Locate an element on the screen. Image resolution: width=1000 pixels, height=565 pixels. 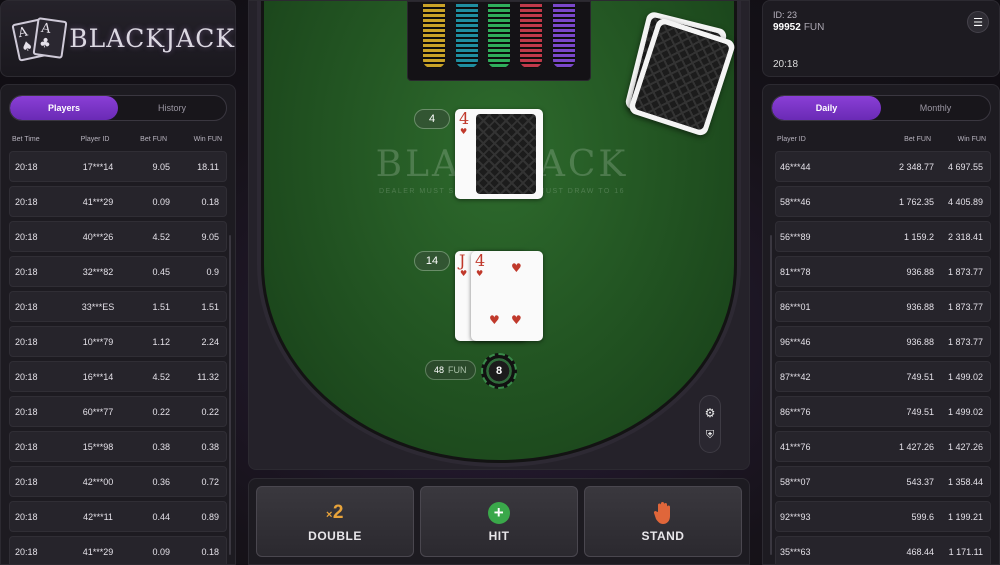
bet-amount: 1 762.35 is located at coordinates (916, 201).